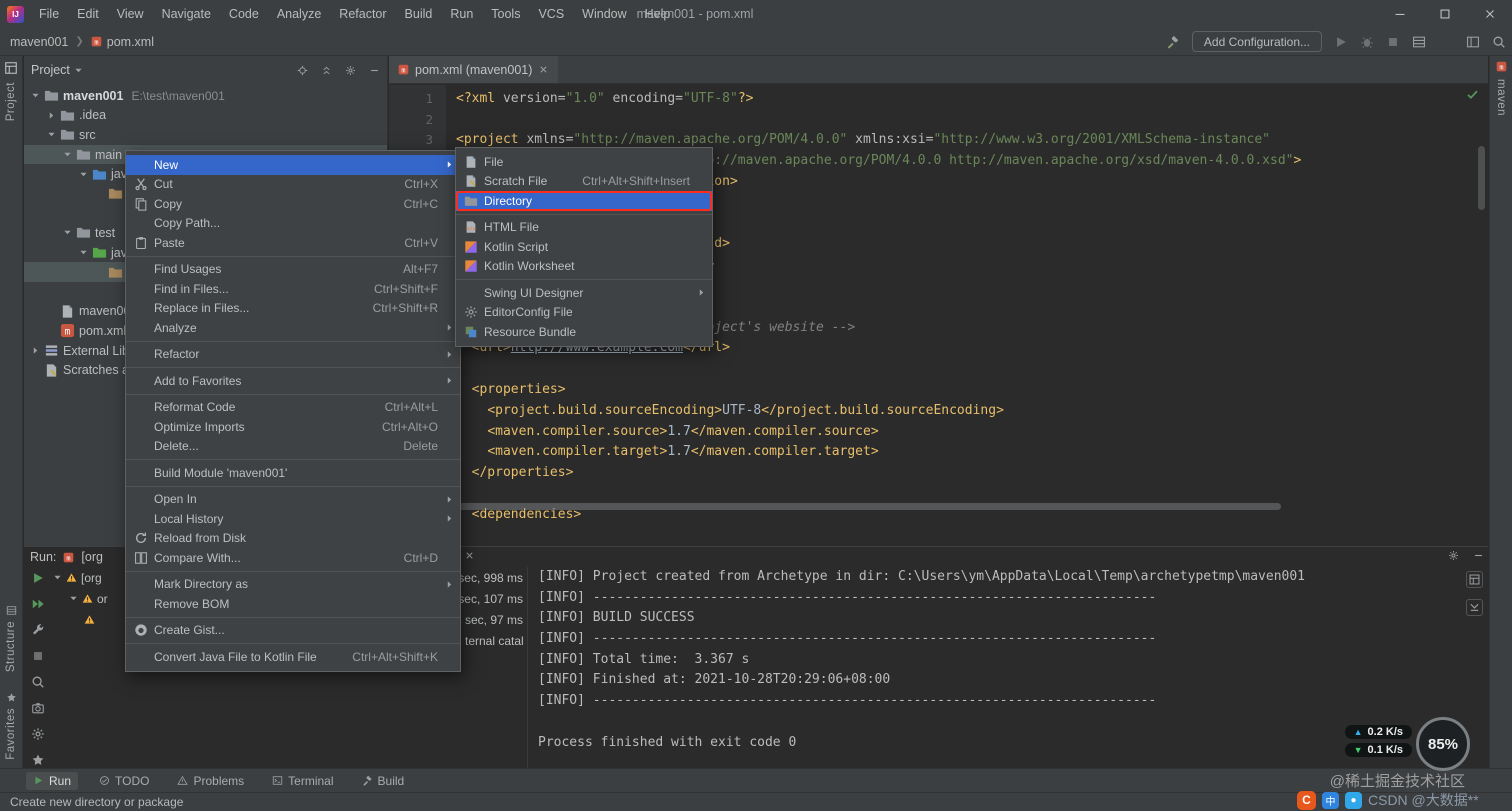 The width and height of the screenshot is (1512, 811). Describe the element at coordinates (293, 165) in the screenshot. I see `menu-item-new: New` at that location.